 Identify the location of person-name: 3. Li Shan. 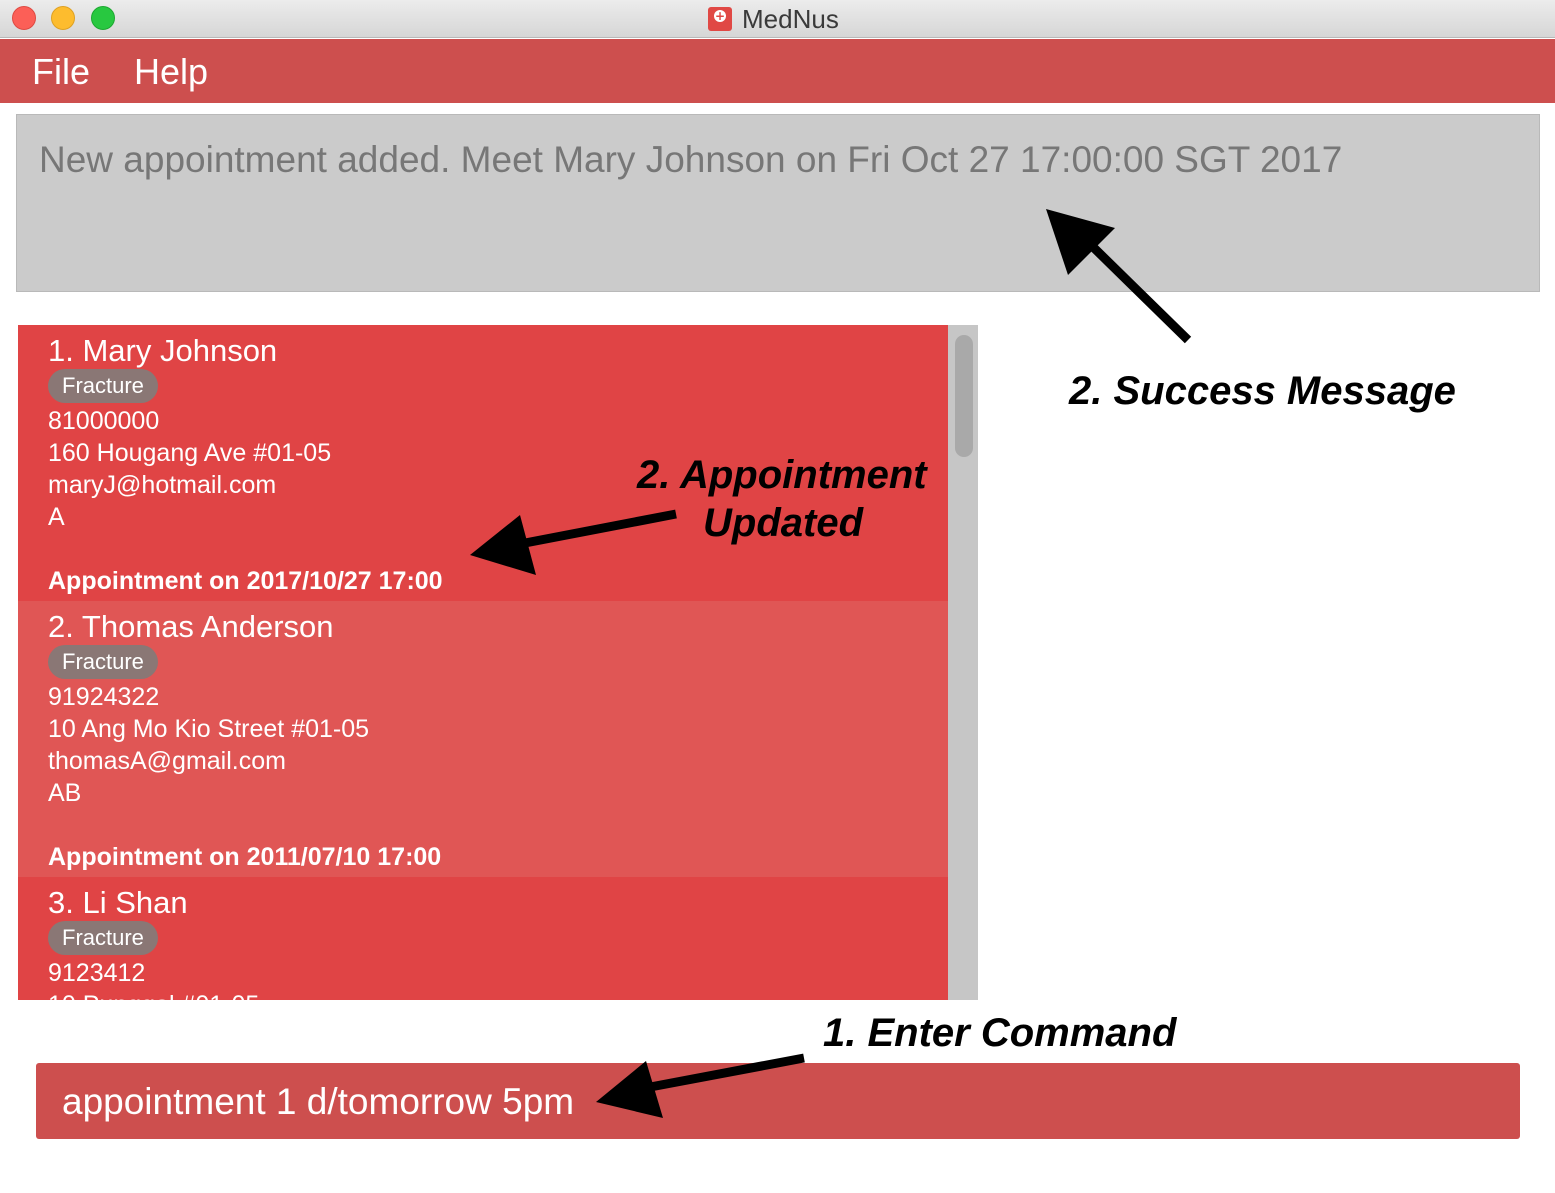
(118, 902).